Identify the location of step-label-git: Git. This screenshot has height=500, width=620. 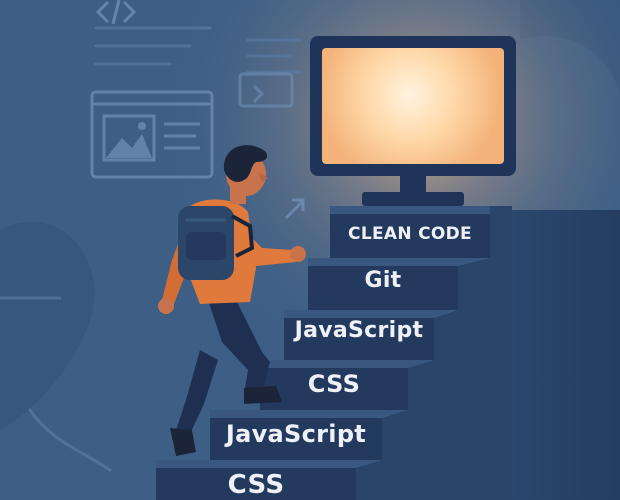
(383, 280).